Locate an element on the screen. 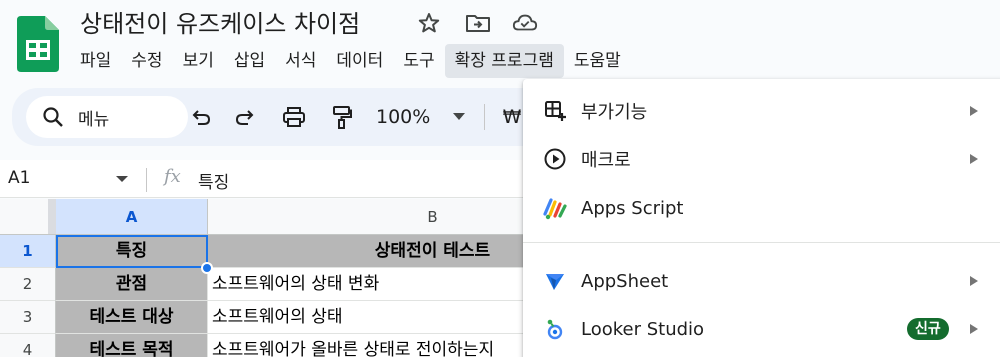  dropdown-label-appsheet: AppSheet is located at coordinates (625, 281).